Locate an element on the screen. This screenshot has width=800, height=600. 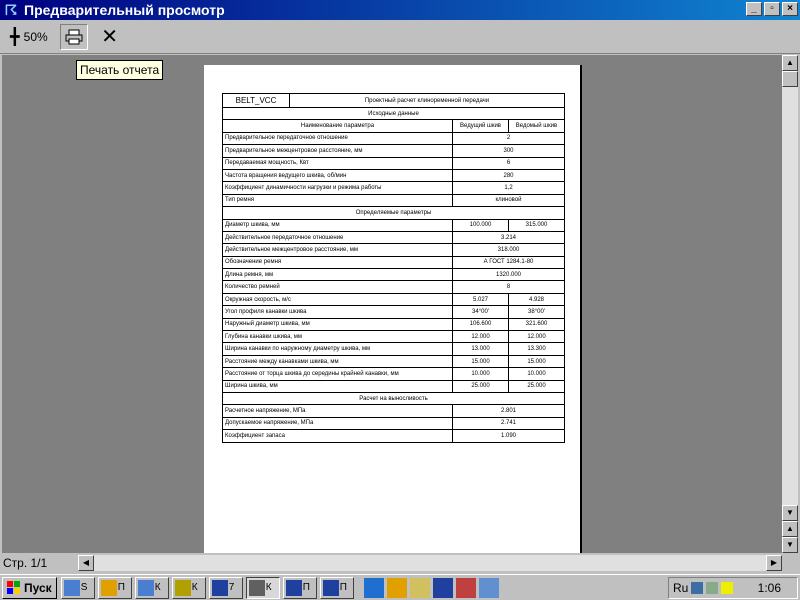
notepad-icon is located at coordinates (419, 587).